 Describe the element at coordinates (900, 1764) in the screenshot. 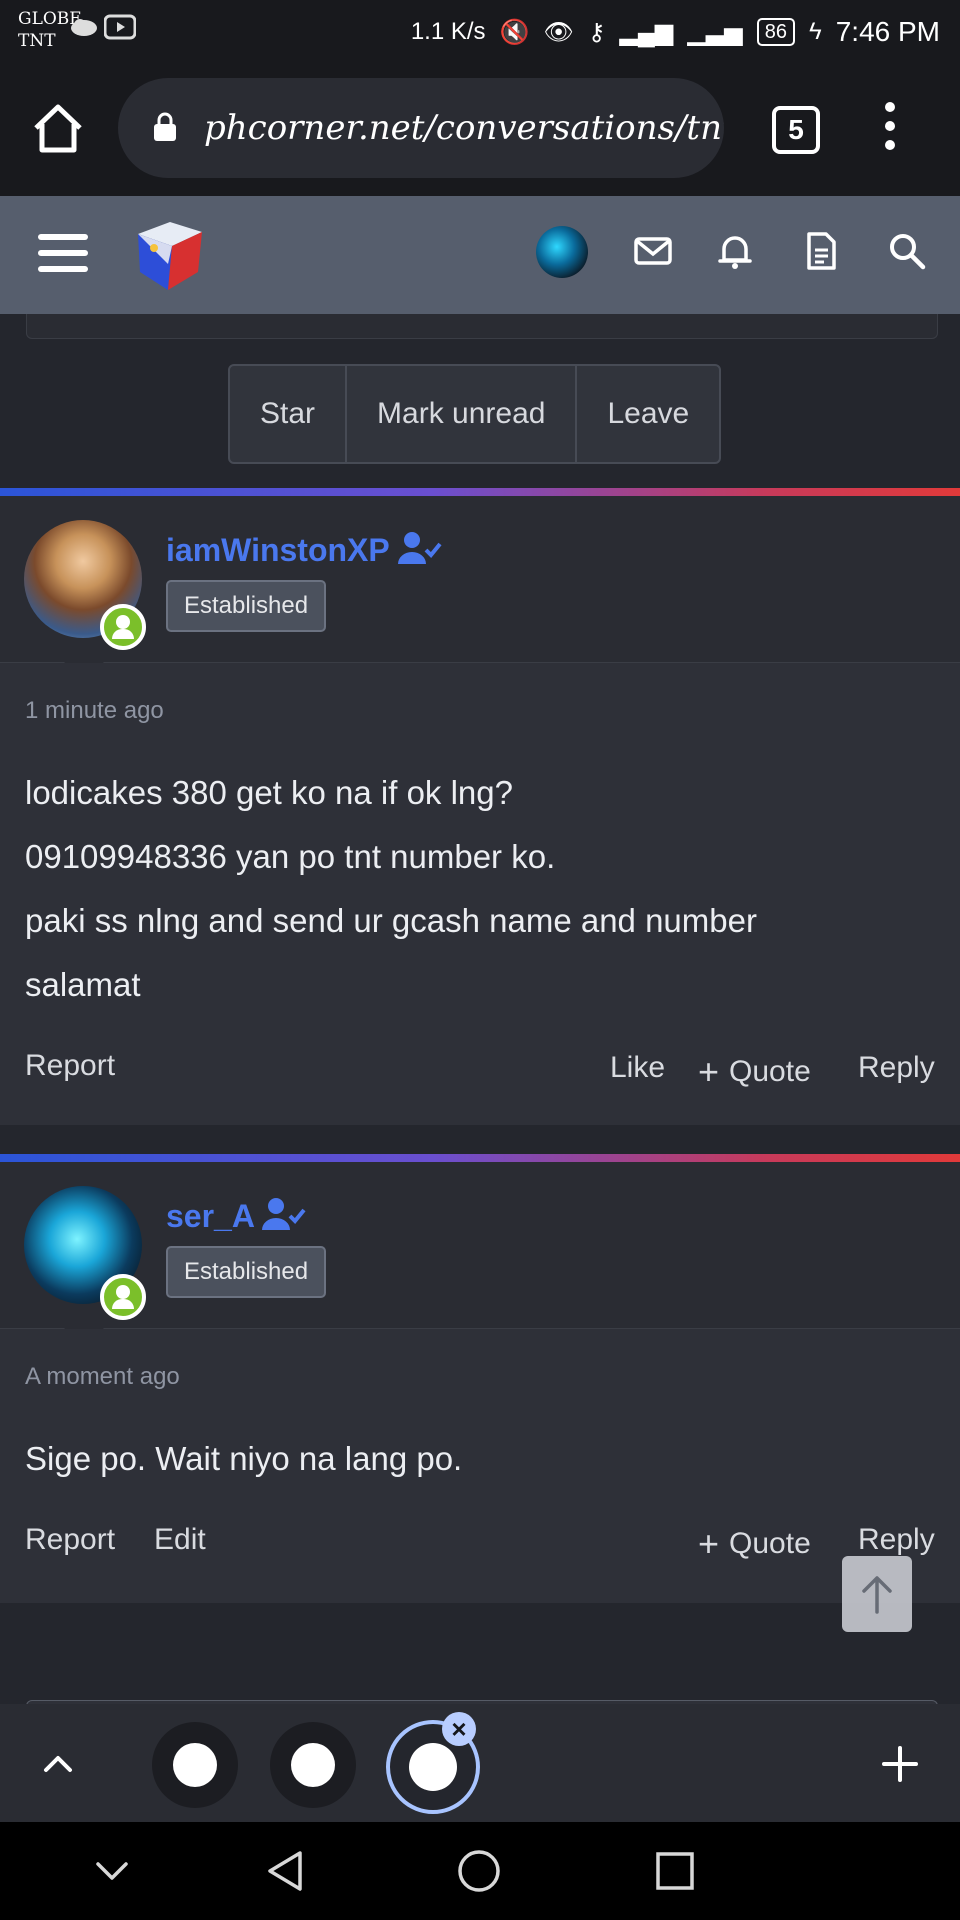

I see `new-tab-plus-icon` at that location.